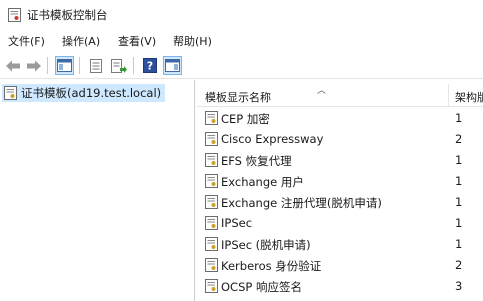  Describe the element at coordinates (262, 182) in the screenshot. I see `template-display-name: Exchange 用户` at that location.